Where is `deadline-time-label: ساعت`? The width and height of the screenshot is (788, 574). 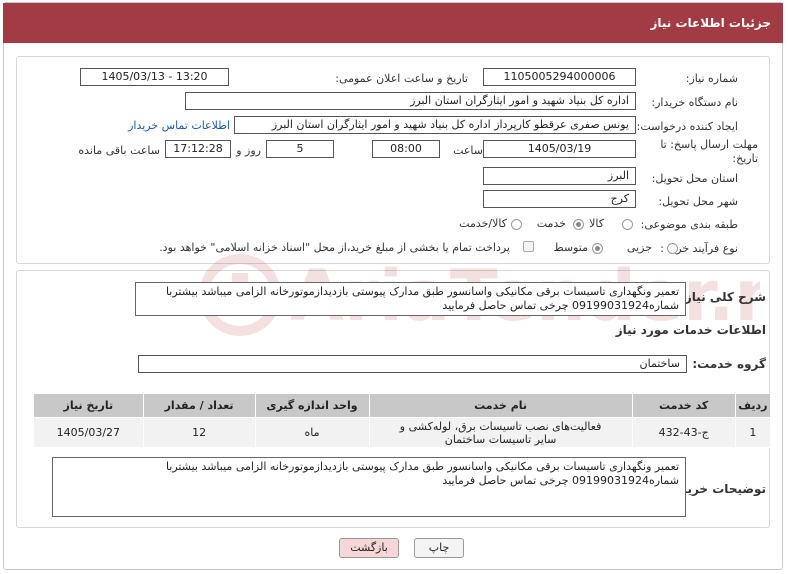
deadline-time-label: ساعت is located at coordinates (468, 150).